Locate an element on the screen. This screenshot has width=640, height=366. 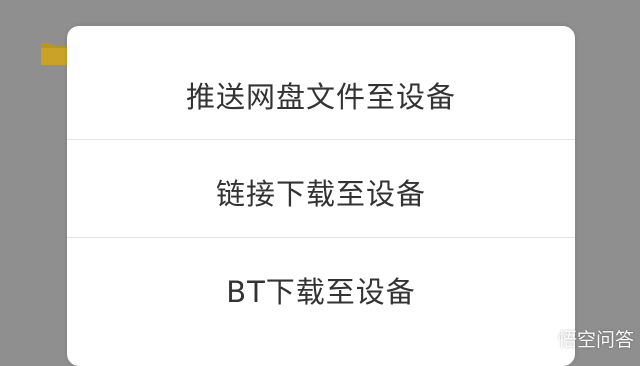
watermark: 悟空问答 is located at coordinates (580, 338).